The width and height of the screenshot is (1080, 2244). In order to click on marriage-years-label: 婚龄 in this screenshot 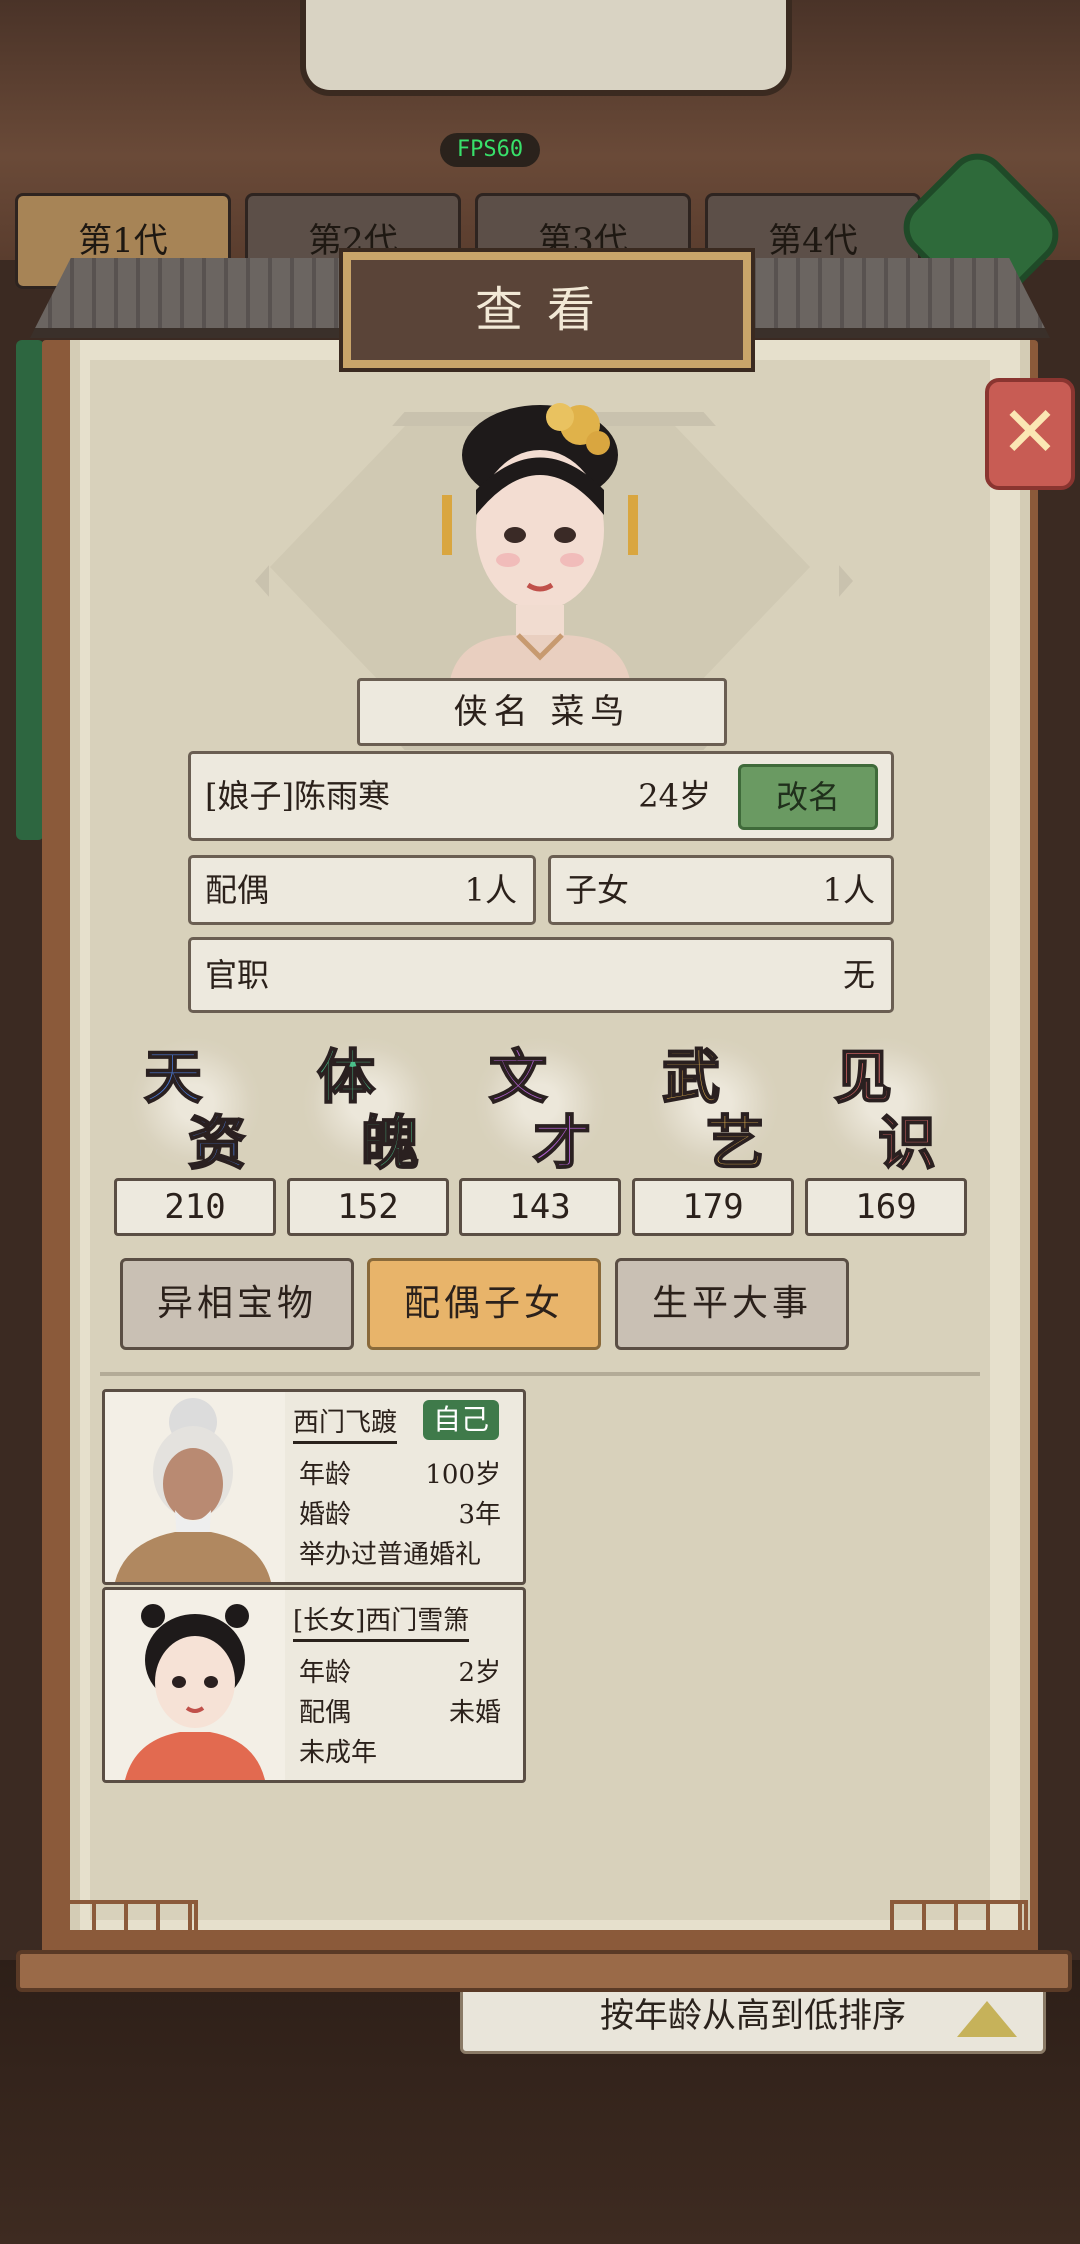, I will do `click(325, 1515)`.